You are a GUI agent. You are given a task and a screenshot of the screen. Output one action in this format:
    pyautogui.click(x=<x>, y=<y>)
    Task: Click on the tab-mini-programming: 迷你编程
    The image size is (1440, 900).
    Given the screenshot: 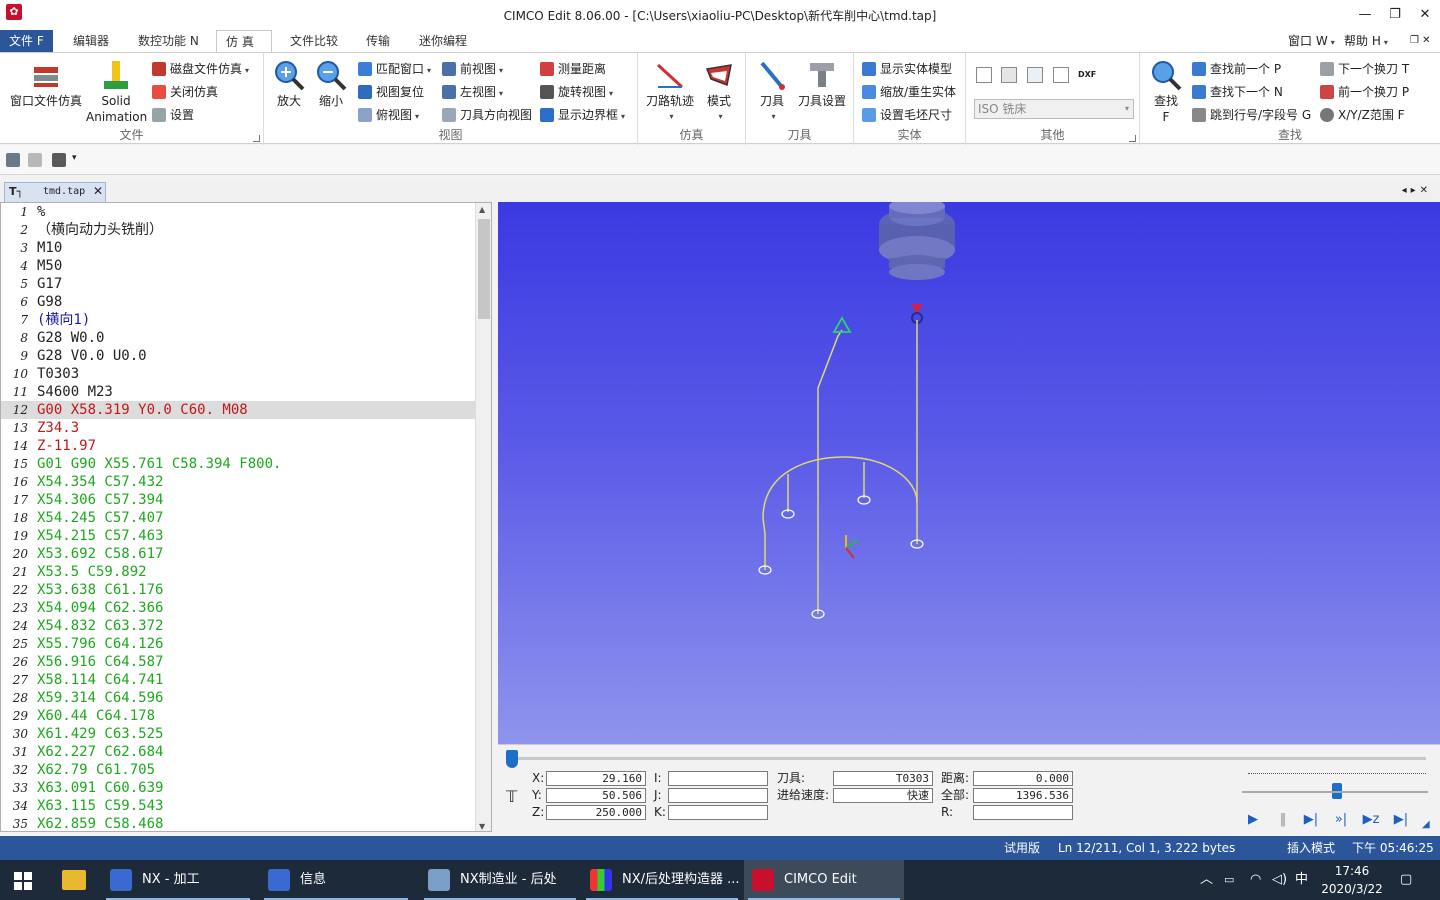 What is the action you would take?
    pyautogui.click(x=443, y=41)
    